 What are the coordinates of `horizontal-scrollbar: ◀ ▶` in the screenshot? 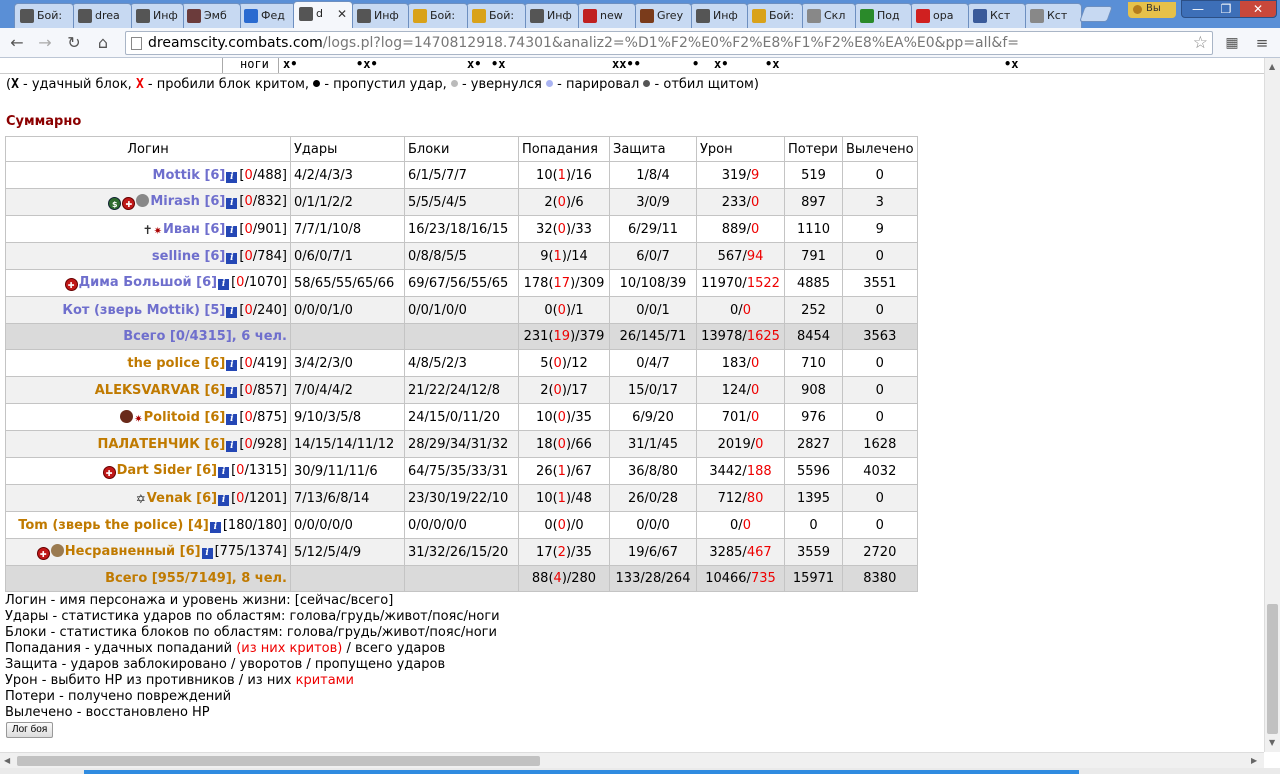 It's located at (632, 760).